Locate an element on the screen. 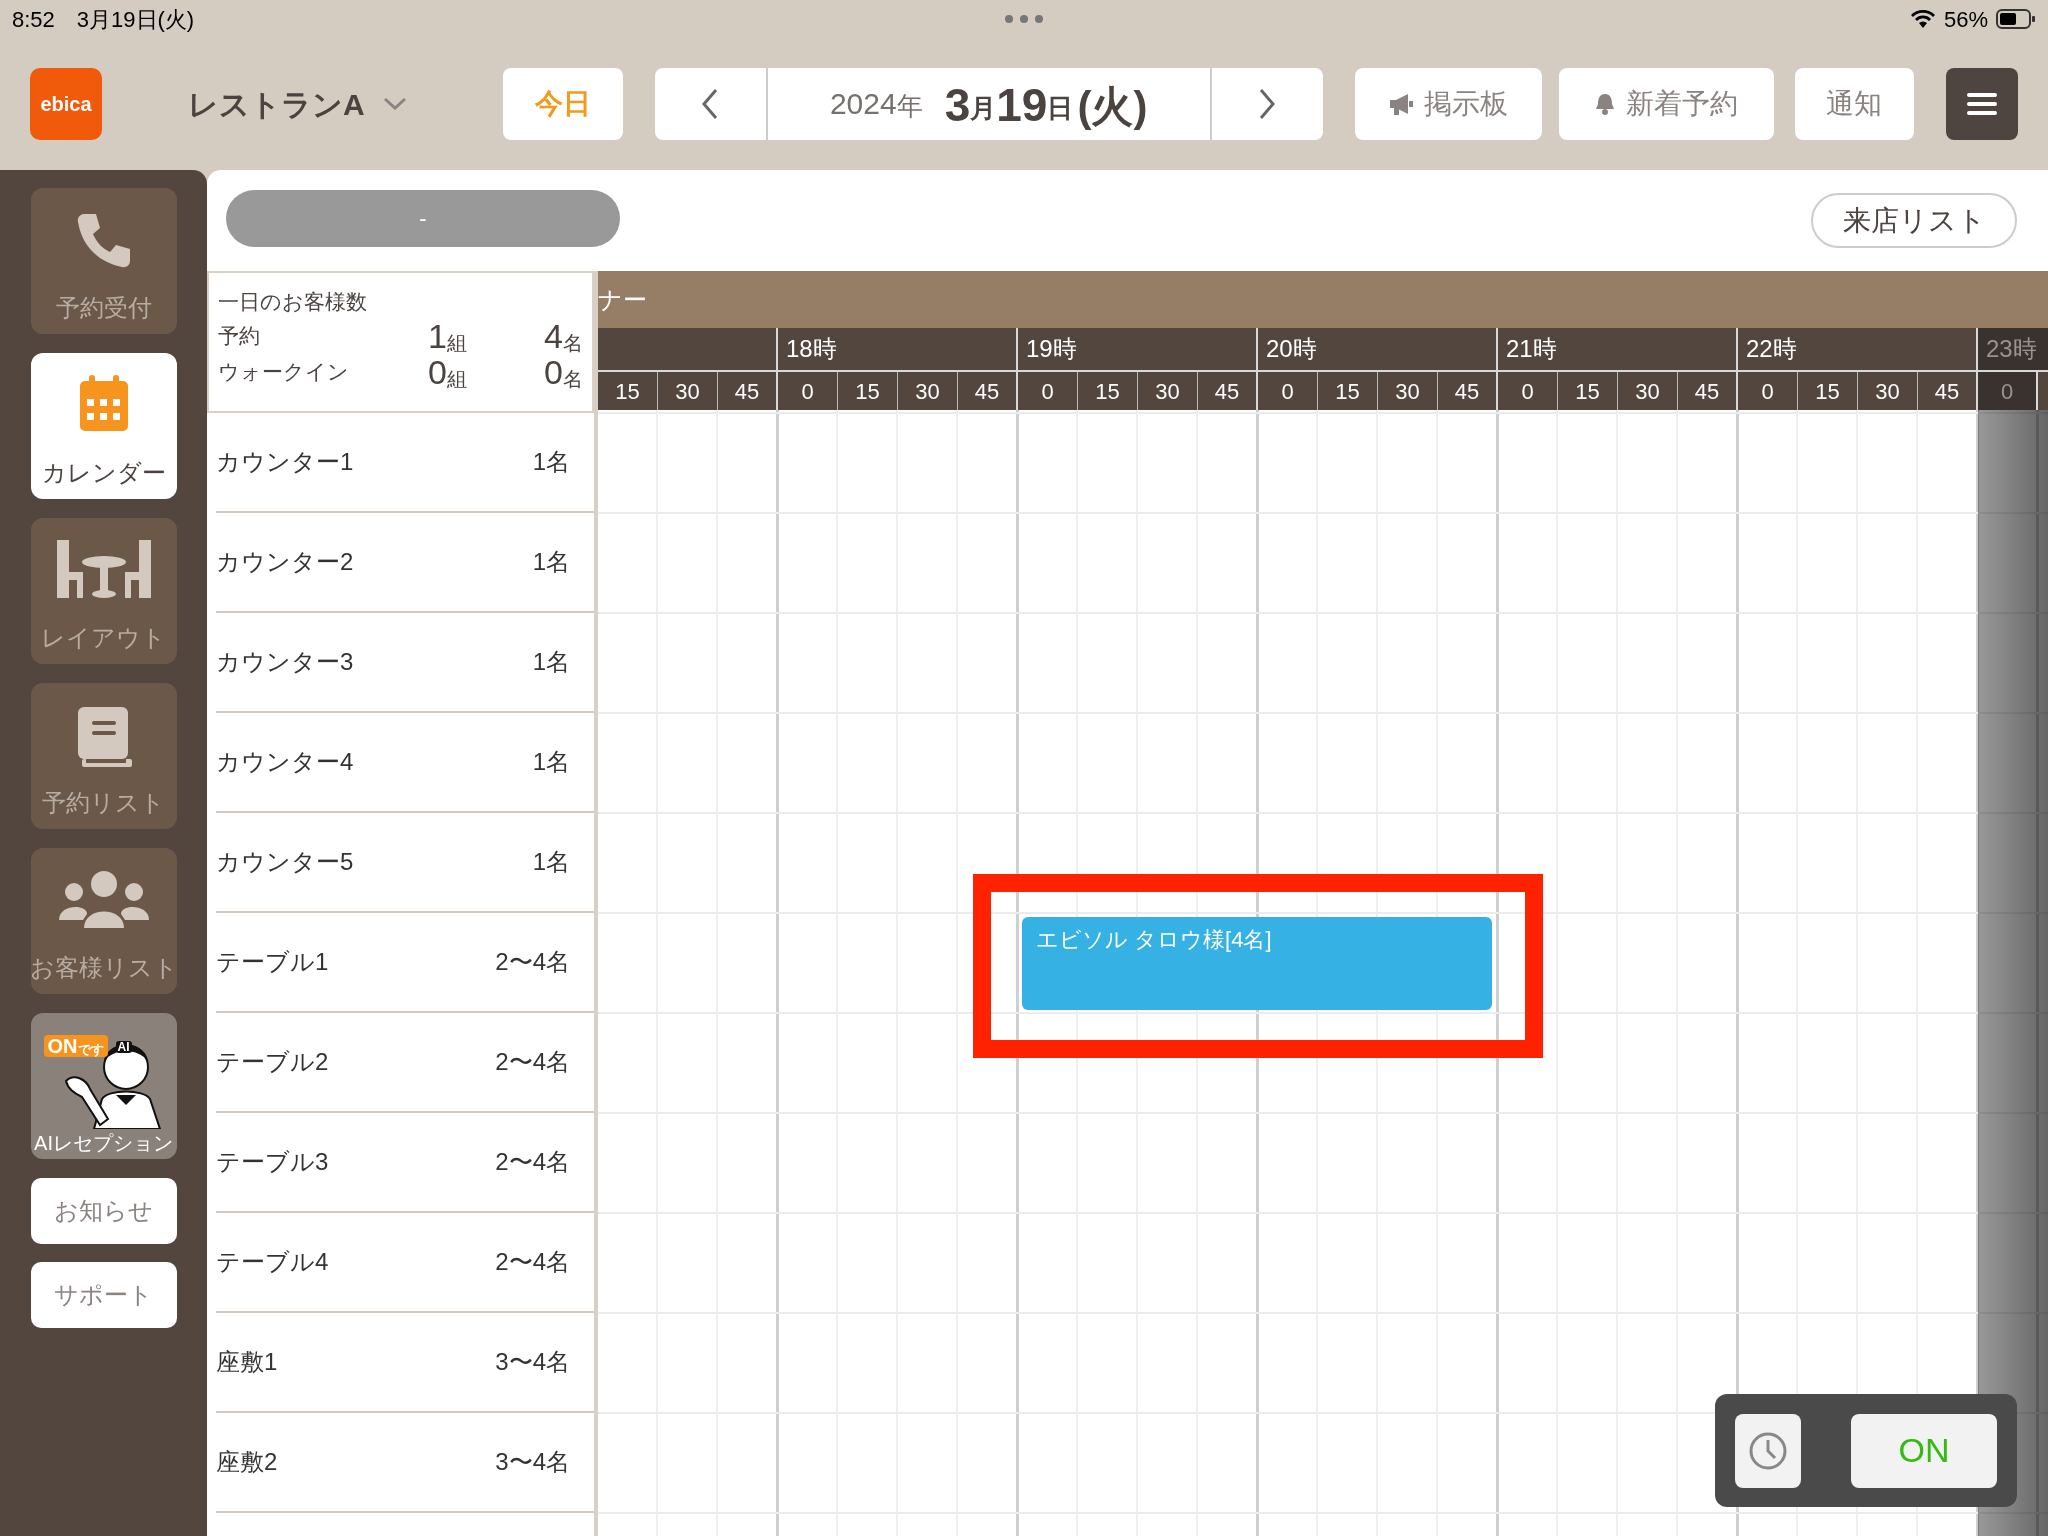 Image resolution: width=2048 pixels, height=1536 pixels. people-count: 0名 is located at coordinates (563, 372).